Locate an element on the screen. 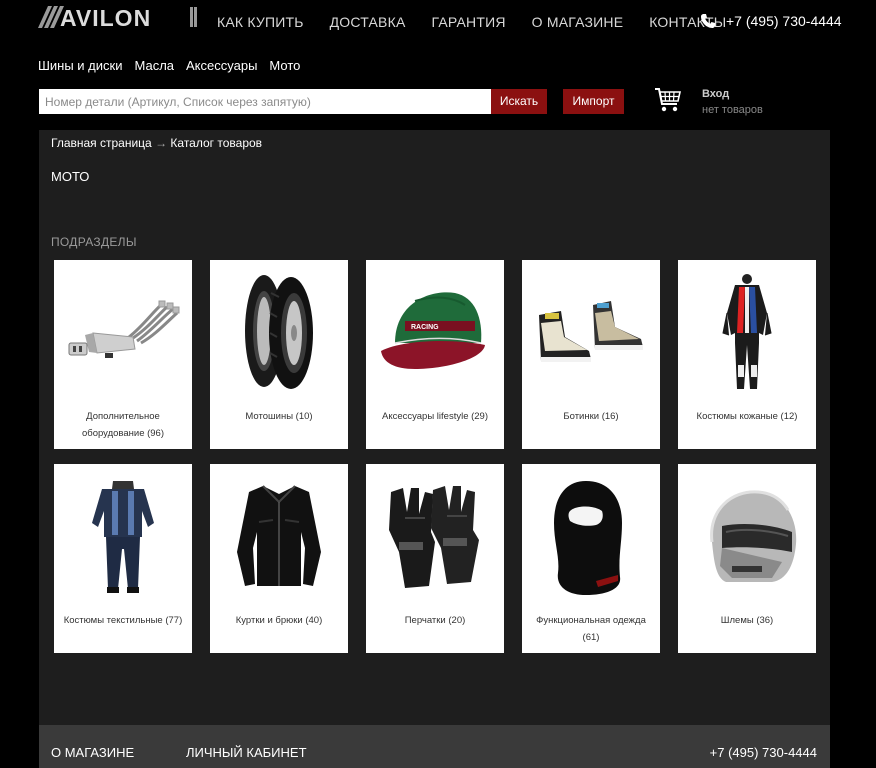 Image resolution: width=876 pixels, height=768 pixels. avilon-logo: AVILON is located at coordinates (118, 18).